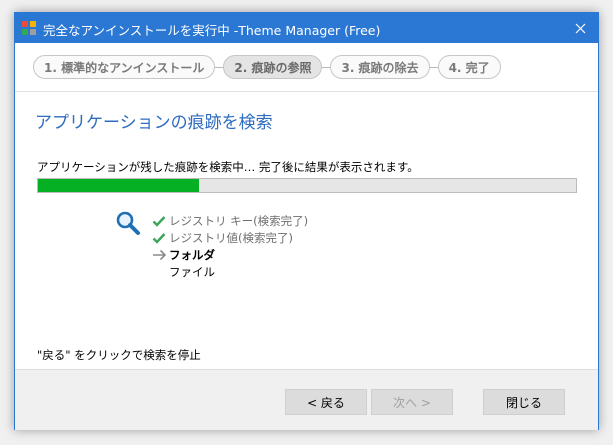 Image resolution: width=613 pixels, height=445 pixels. Describe the element at coordinates (306, 91) in the screenshot. I see `header-divider` at that location.